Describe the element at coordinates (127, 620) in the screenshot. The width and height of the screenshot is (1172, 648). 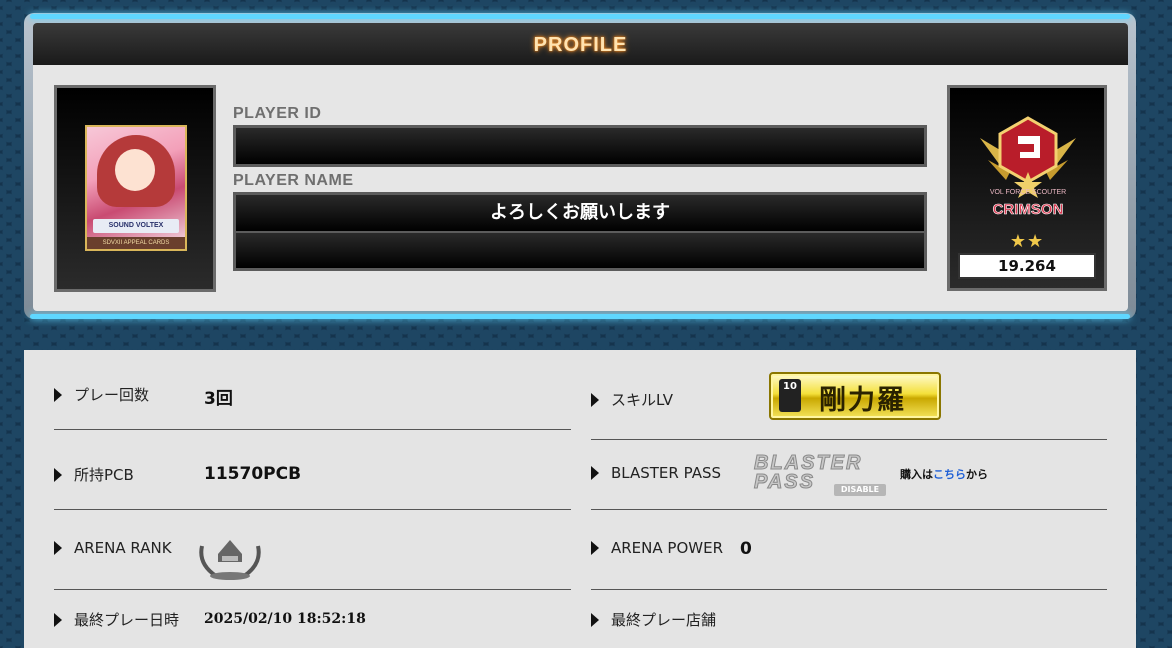
I see `last-play-label: 最終プレー日時` at that location.